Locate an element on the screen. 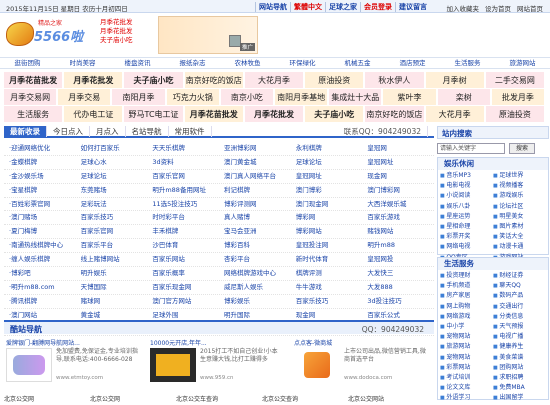 This screenshot has height=405, width=550. list-link: ·腾讯棋牌 is located at coordinates (40, 301).